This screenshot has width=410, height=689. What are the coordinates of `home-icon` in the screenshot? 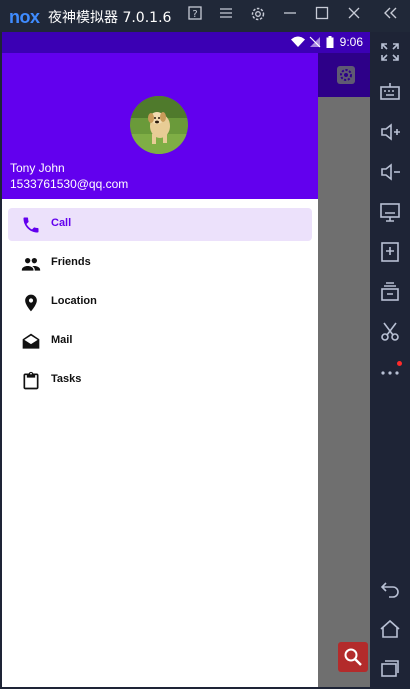 It's located at (390, 629).